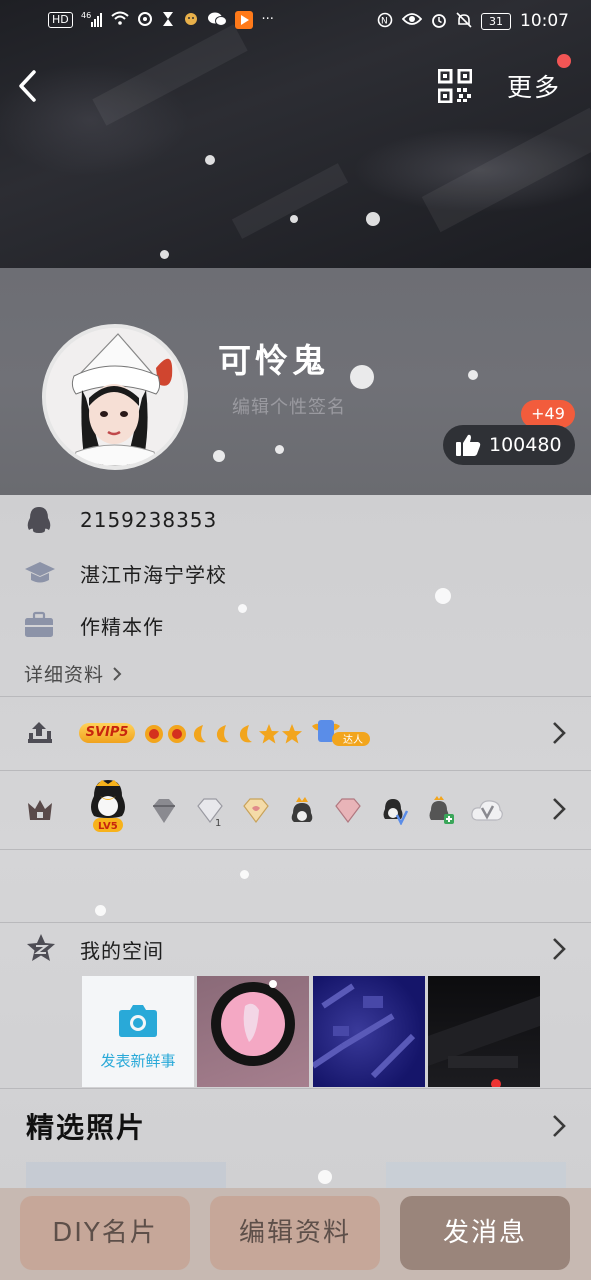 The image size is (591, 1280). Describe the element at coordinates (217, 20) in the screenshot. I see `wechat-icon` at that location.